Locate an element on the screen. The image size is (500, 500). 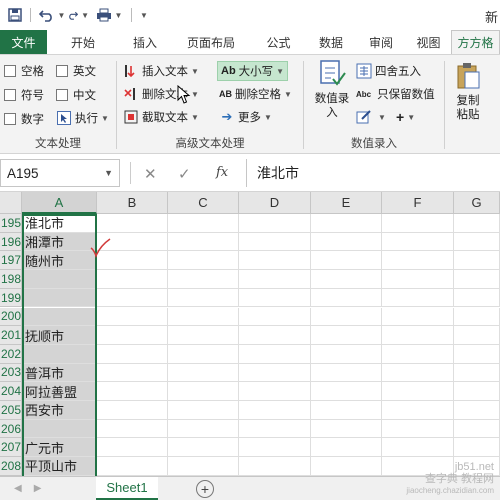
column-header-d: D is located at coordinates (275, 203).